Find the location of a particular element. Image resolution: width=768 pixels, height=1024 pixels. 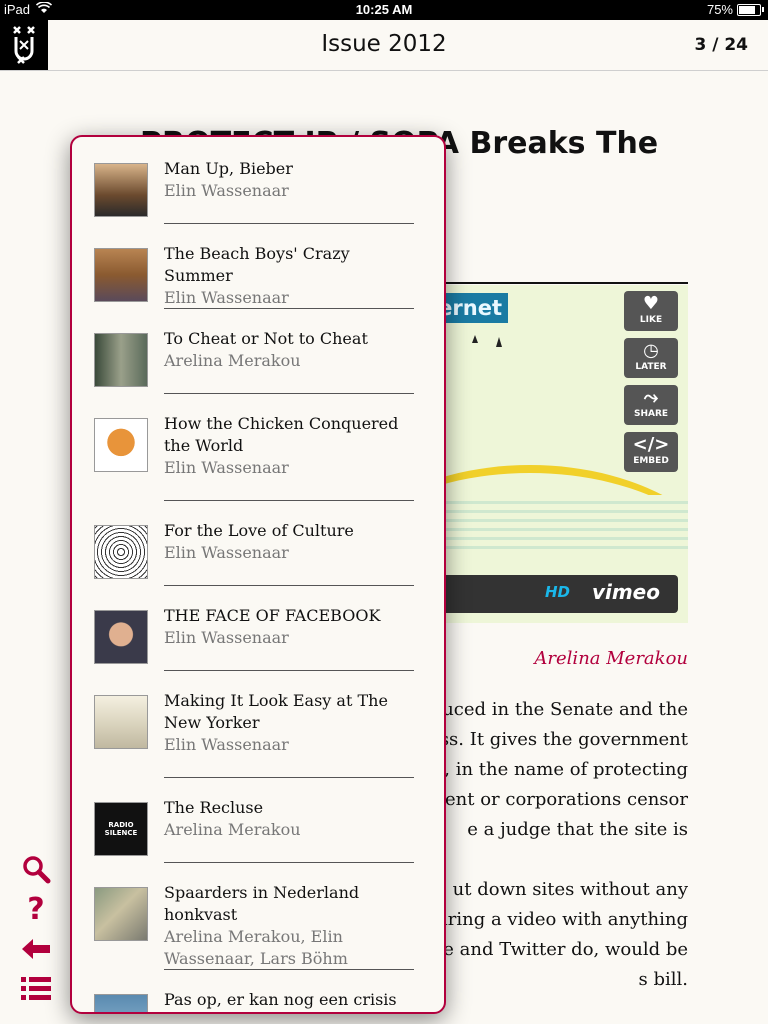

page-counter: 3 / 24 is located at coordinates (721, 45).